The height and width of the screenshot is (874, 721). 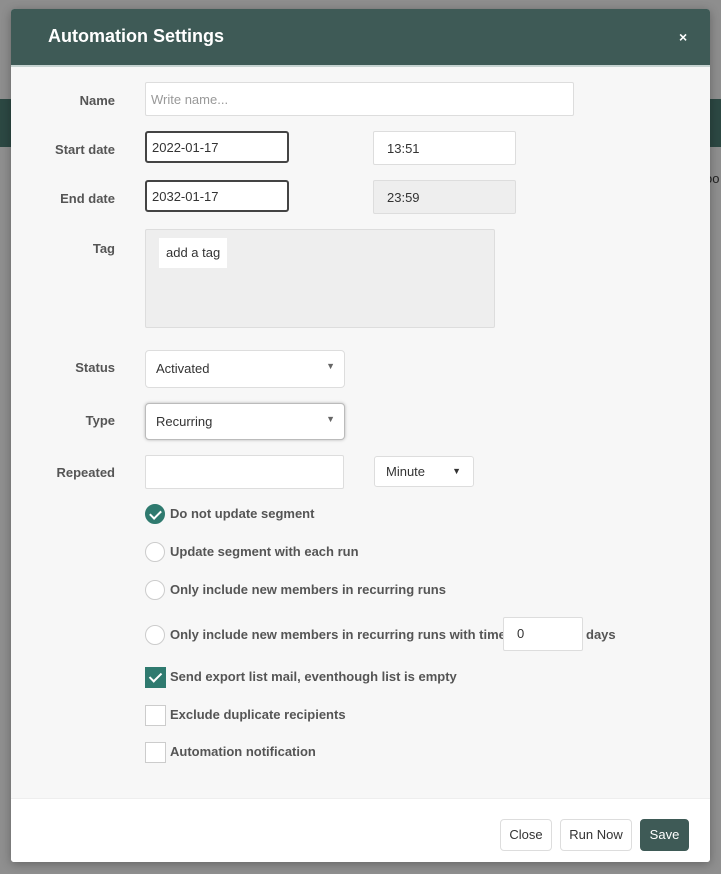 What do you see at coordinates (136, 36) in the screenshot?
I see `modal-title: Automation Settings` at bounding box center [136, 36].